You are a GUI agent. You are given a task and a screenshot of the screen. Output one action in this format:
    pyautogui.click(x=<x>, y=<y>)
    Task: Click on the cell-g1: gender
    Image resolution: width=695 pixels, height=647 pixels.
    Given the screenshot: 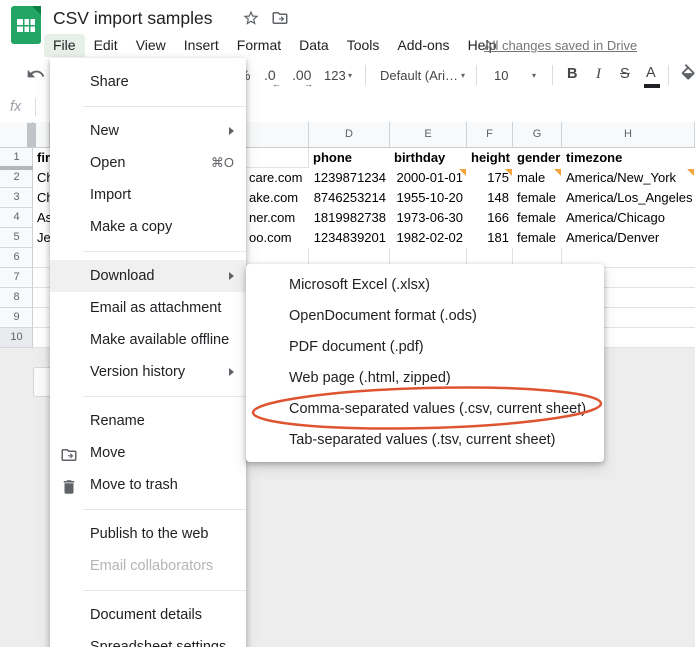 What is the action you would take?
    pyautogui.click(x=537, y=158)
    